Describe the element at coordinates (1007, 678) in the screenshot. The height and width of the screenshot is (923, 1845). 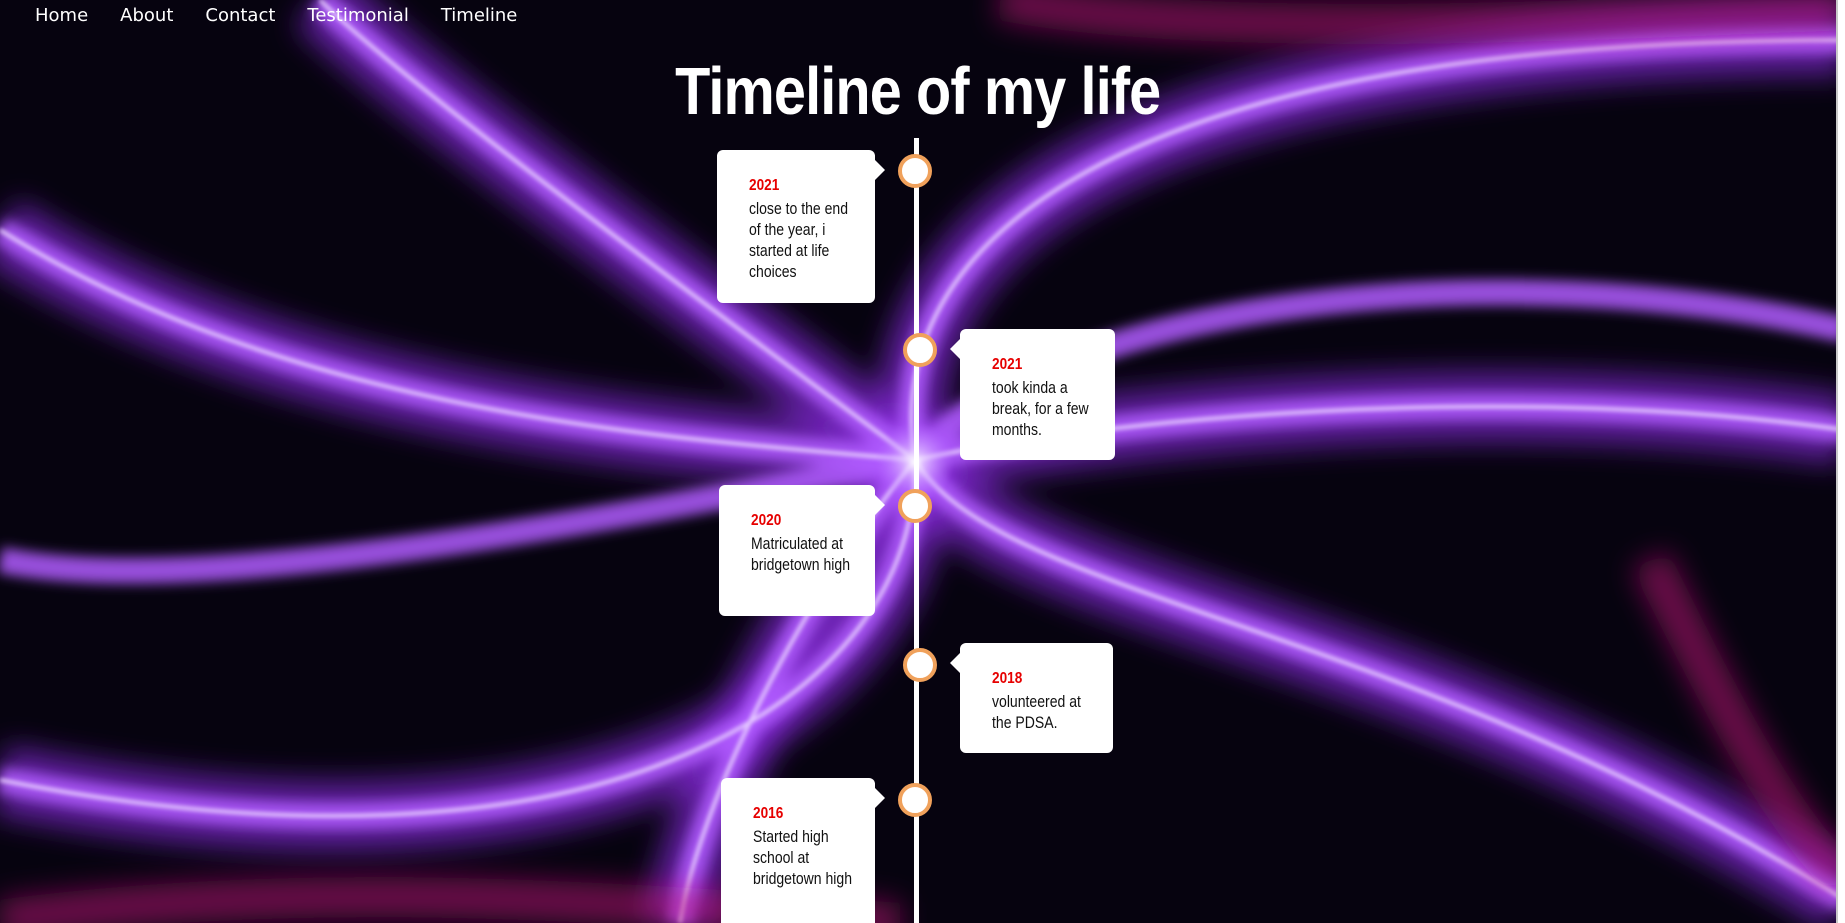
I see `event-year: 2018` at that location.